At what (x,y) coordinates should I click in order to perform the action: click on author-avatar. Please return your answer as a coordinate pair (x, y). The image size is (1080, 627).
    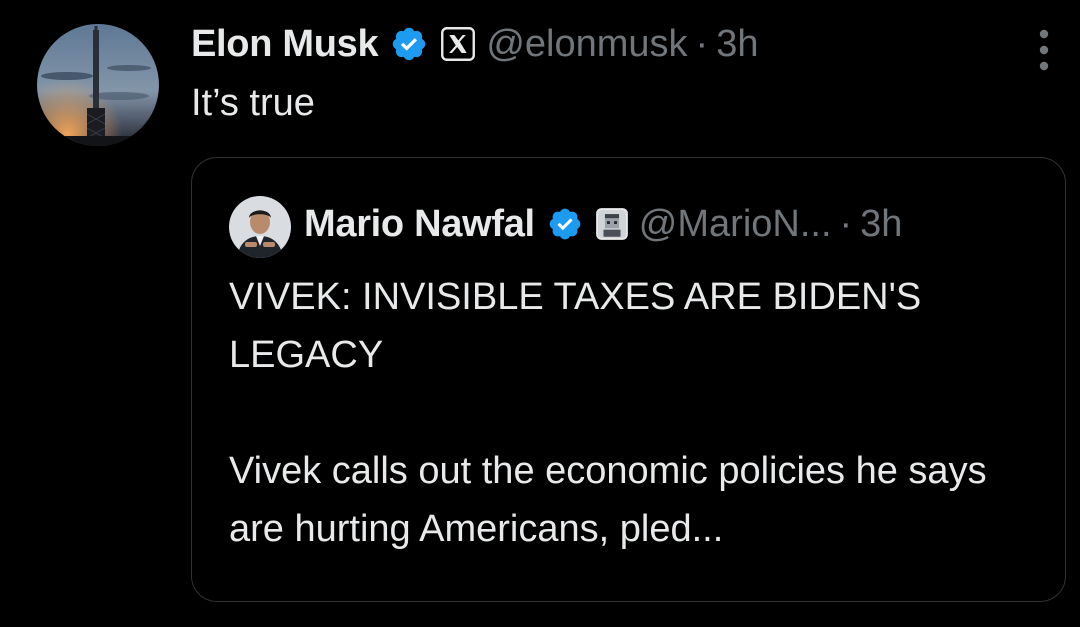
    Looking at the image, I should click on (98, 85).